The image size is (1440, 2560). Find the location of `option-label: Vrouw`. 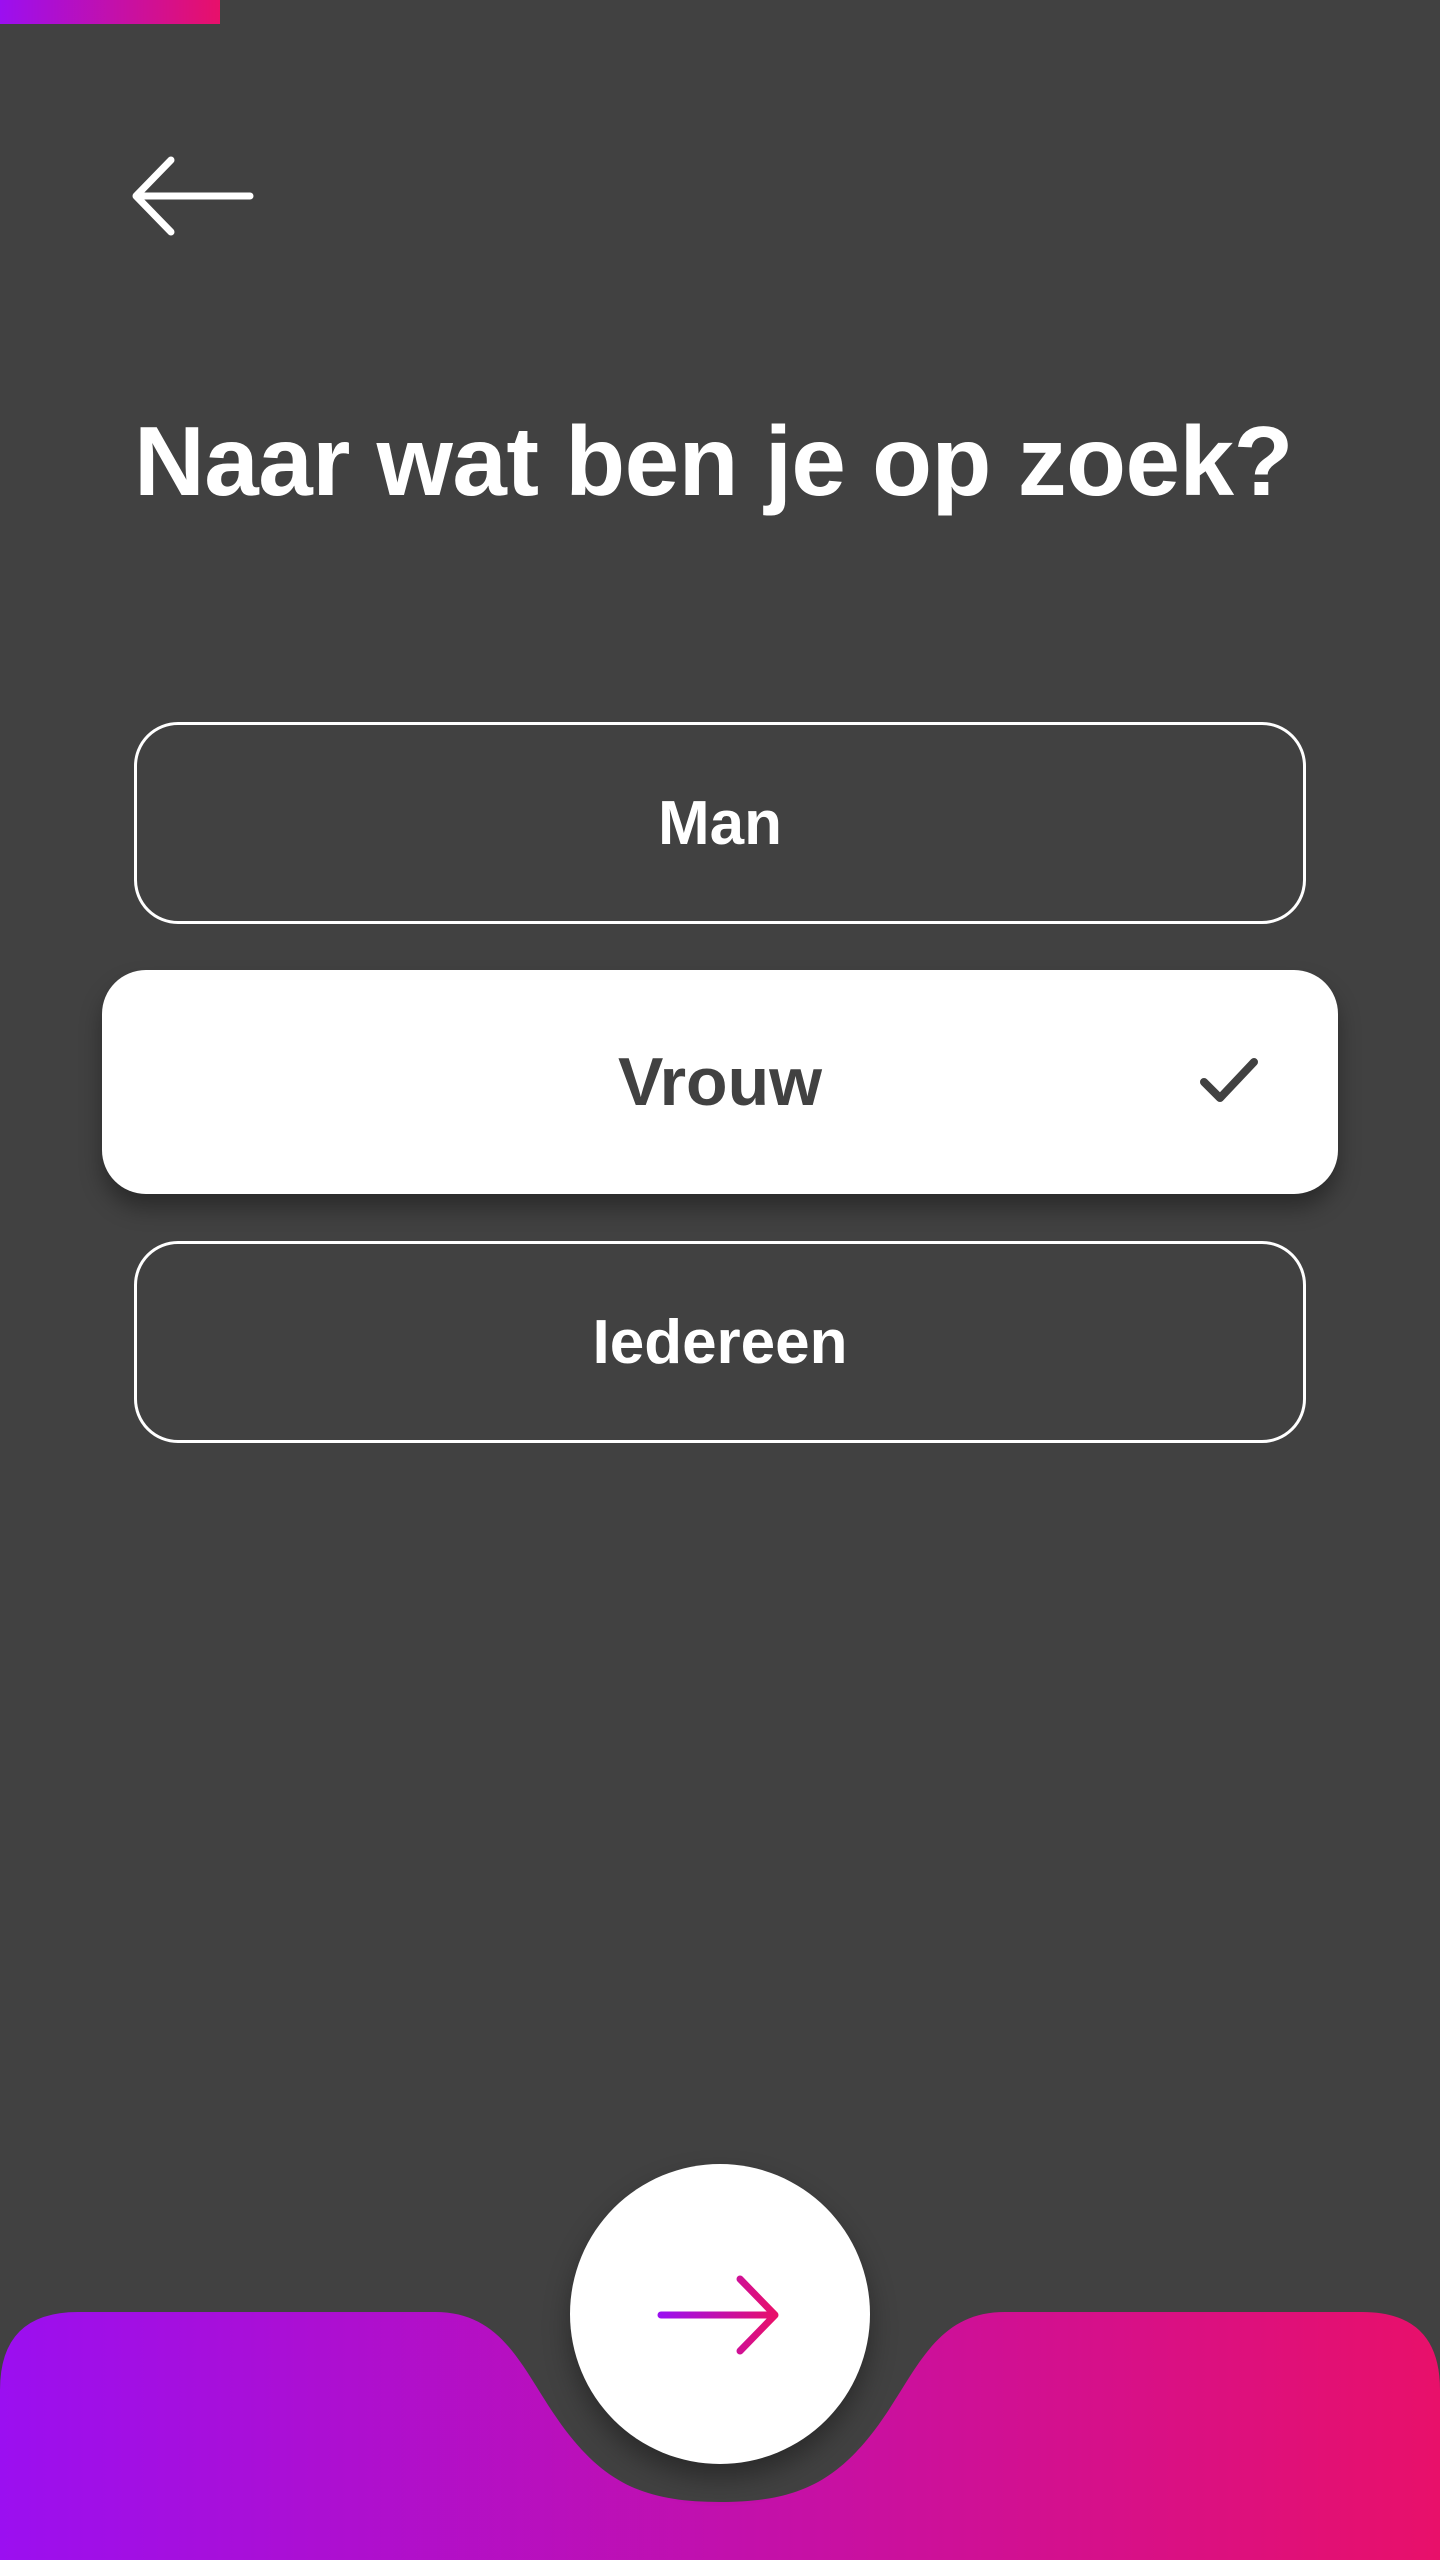

option-label: Vrouw is located at coordinates (720, 1082).